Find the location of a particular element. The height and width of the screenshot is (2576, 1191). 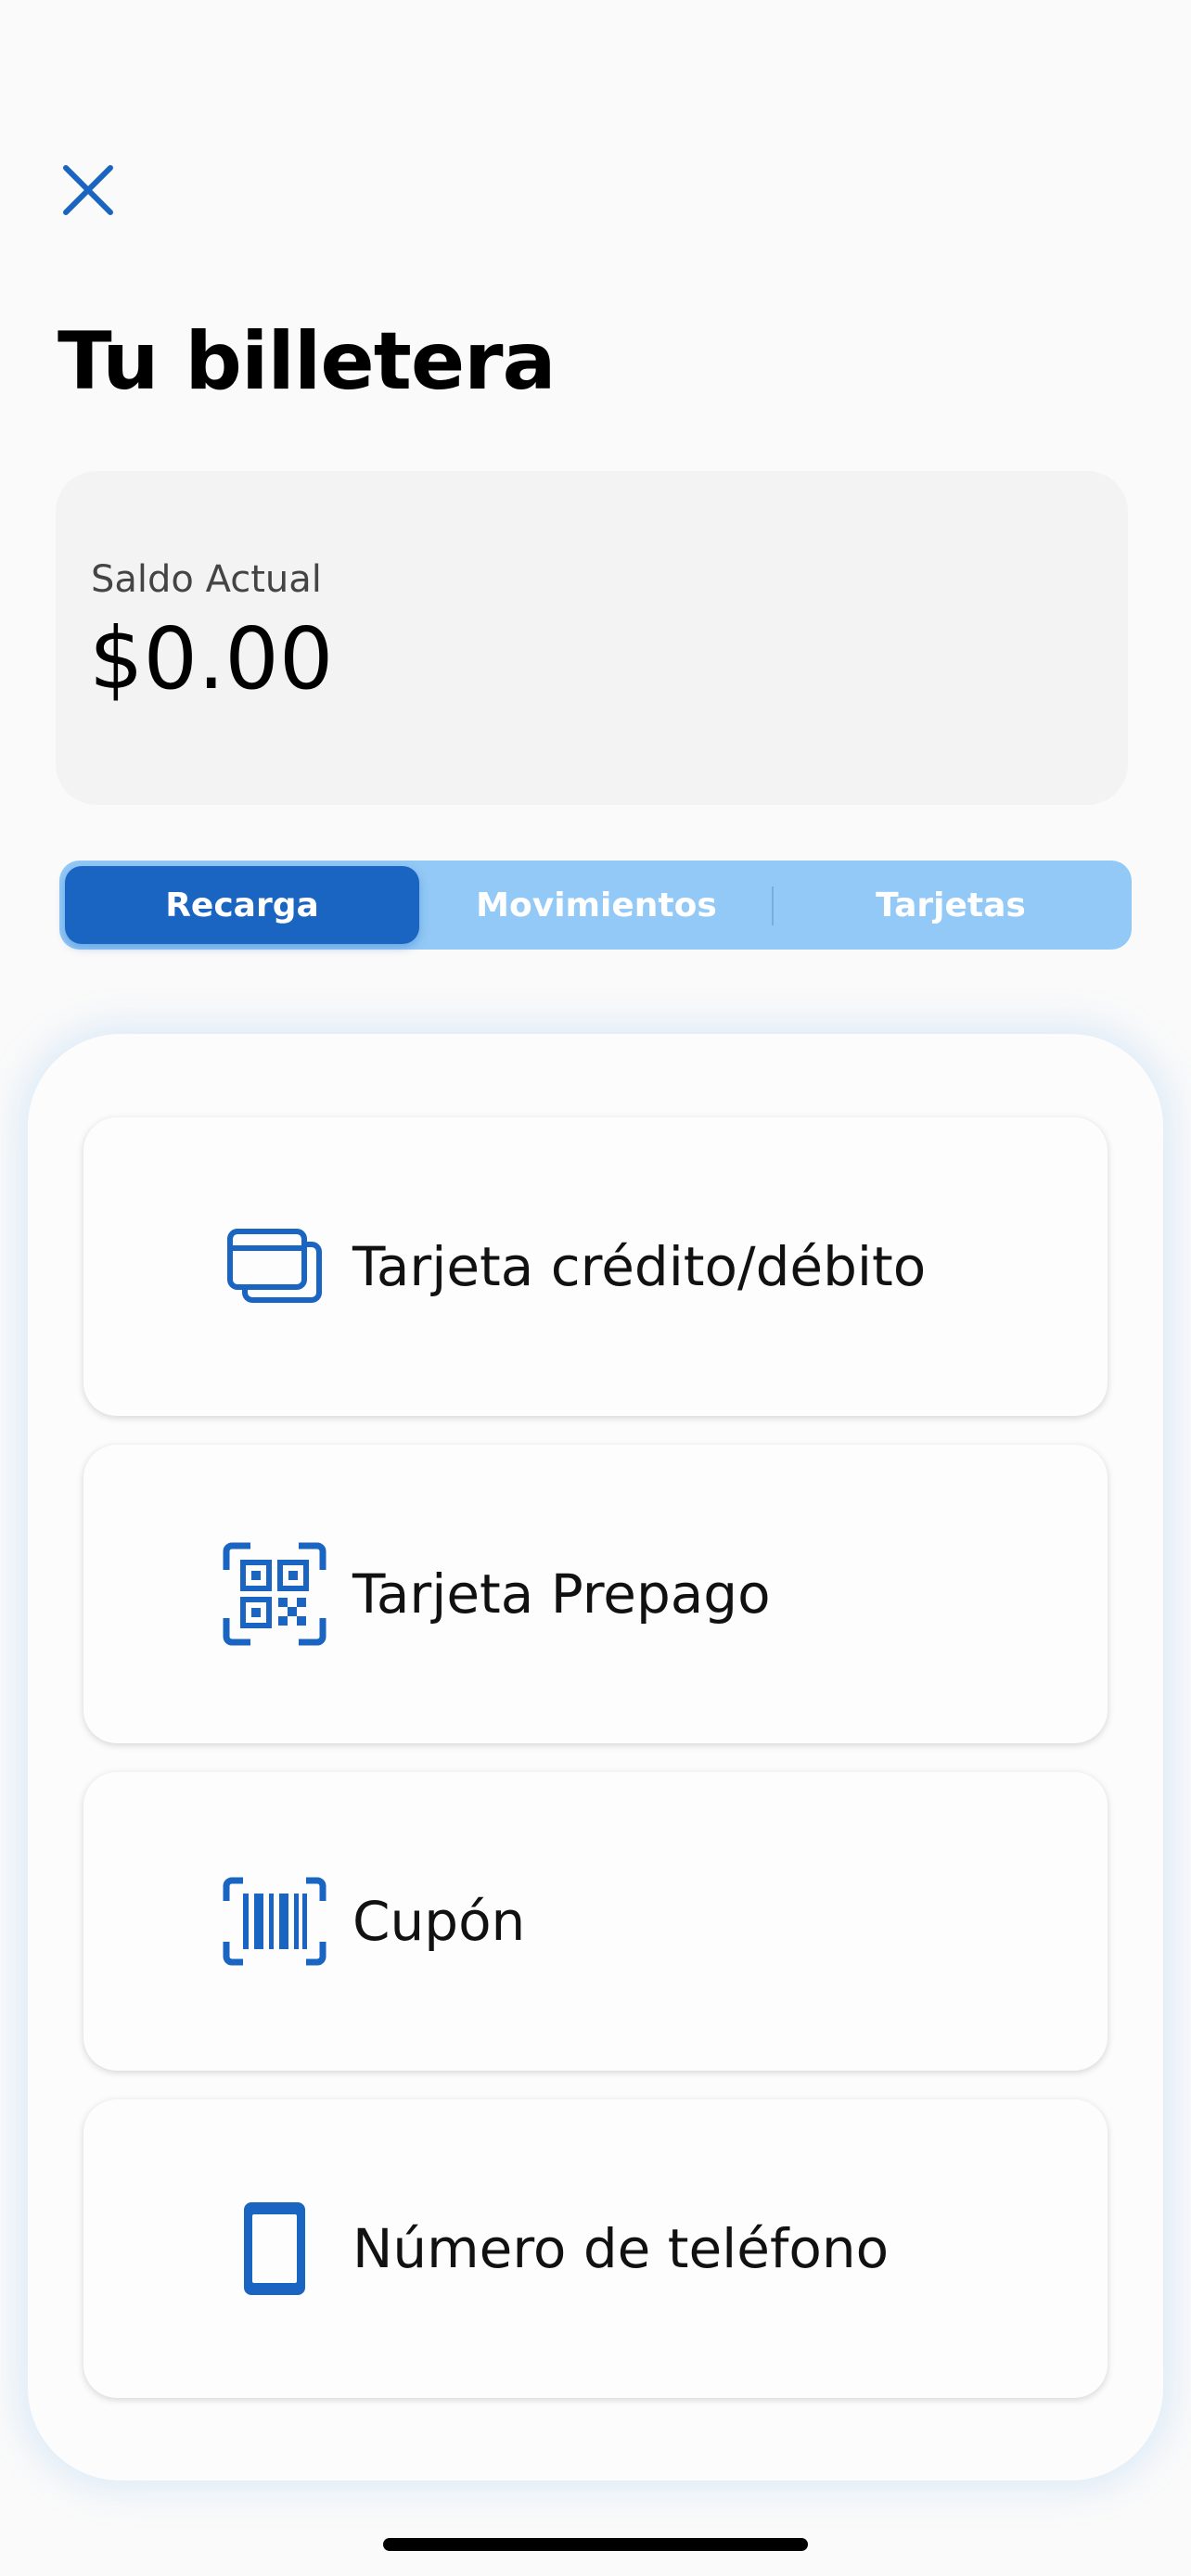

option-phone-number: Número de teléfono is located at coordinates (595, 2248).